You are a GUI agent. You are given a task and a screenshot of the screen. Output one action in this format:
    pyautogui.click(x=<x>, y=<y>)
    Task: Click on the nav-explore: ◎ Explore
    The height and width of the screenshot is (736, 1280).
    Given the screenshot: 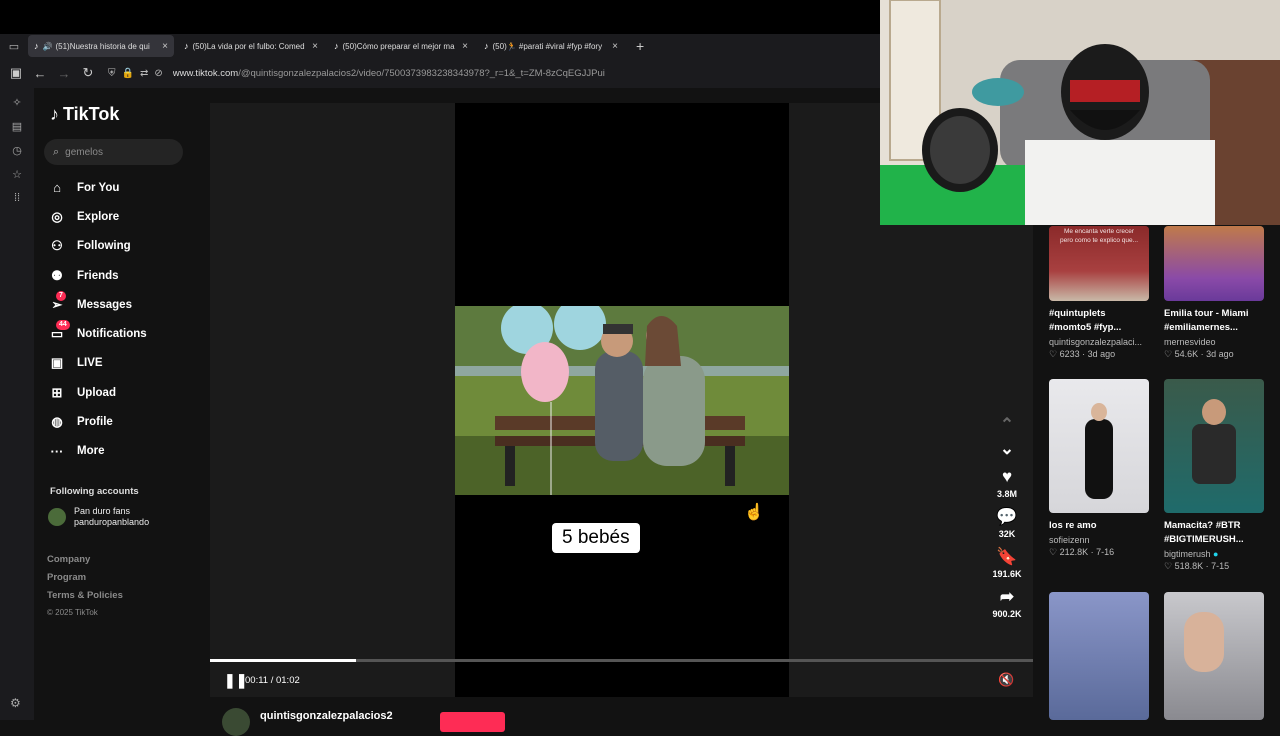 What is the action you would take?
    pyautogui.click(x=122, y=216)
    